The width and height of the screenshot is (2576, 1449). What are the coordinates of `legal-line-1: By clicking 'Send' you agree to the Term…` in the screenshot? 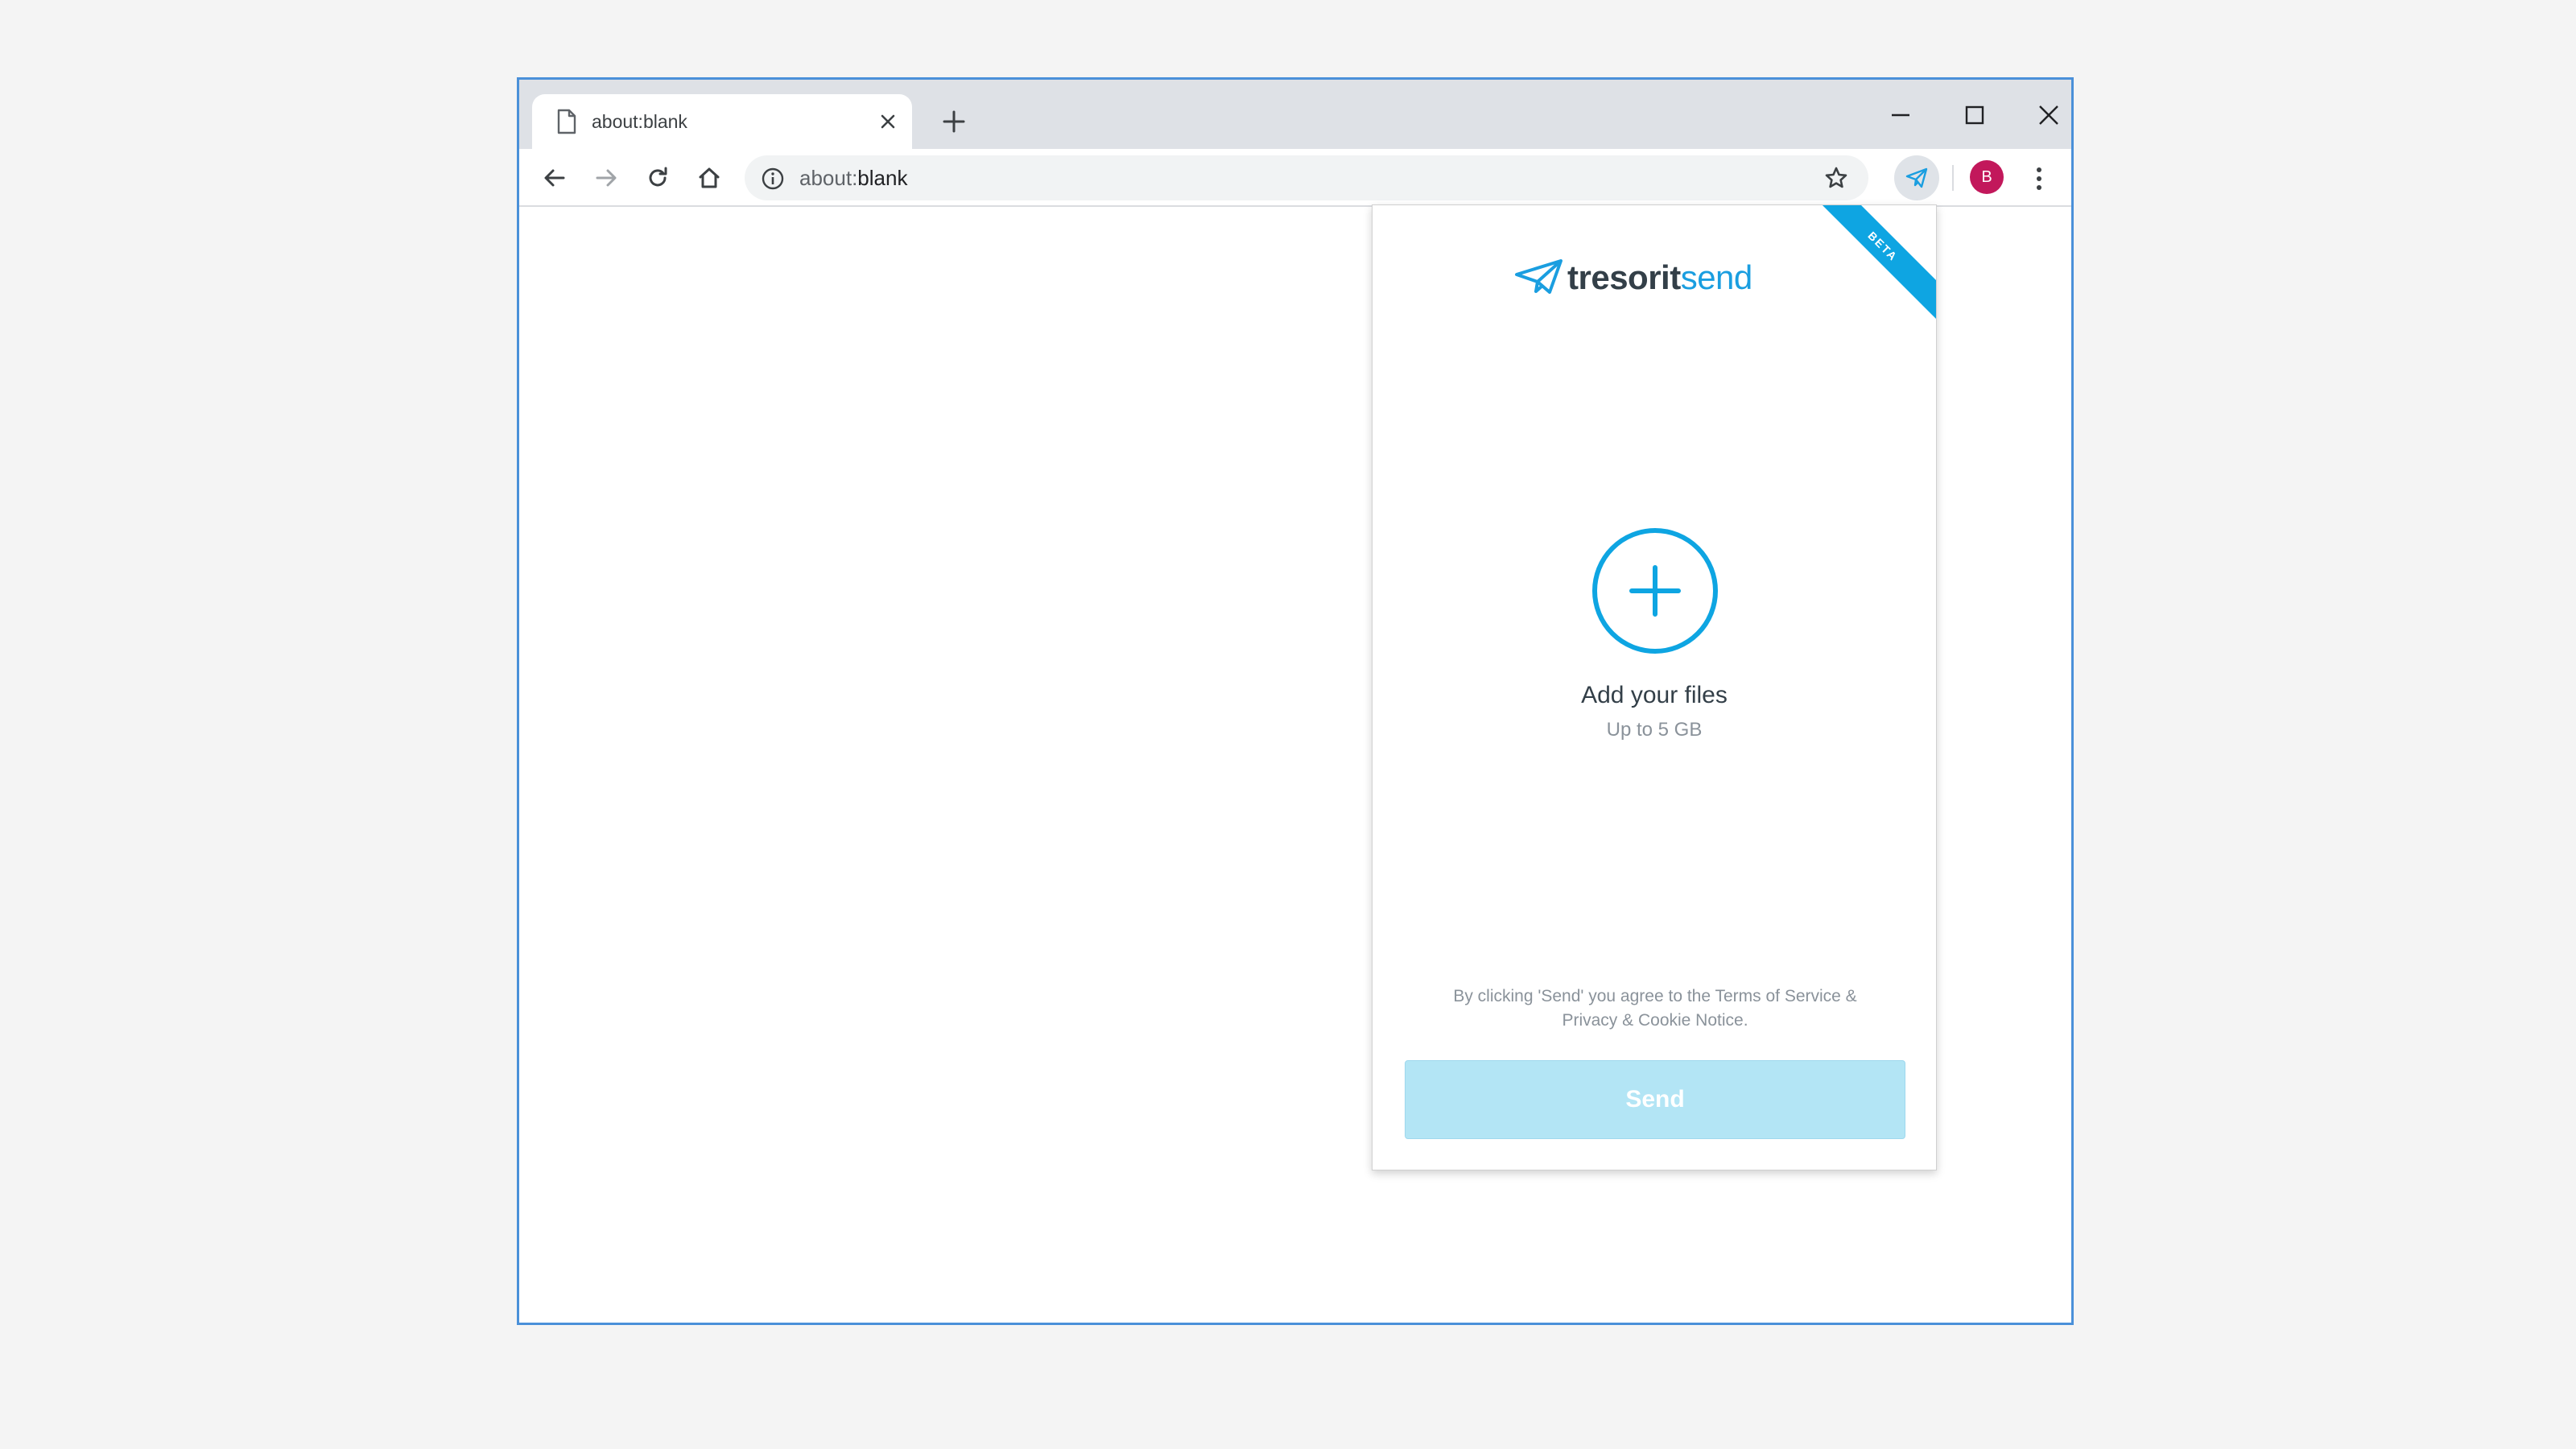 It's located at (1655, 996).